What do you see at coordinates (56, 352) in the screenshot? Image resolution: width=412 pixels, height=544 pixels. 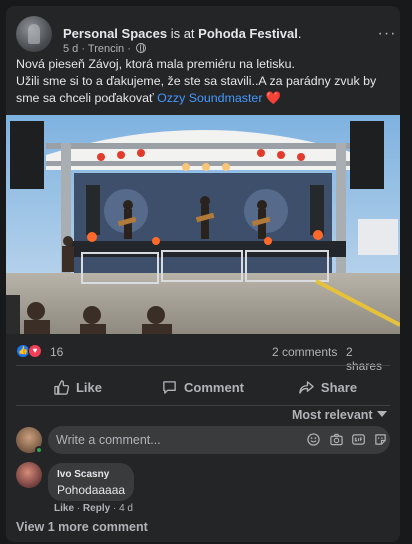 I see `reactions-count: 16` at bounding box center [56, 352].